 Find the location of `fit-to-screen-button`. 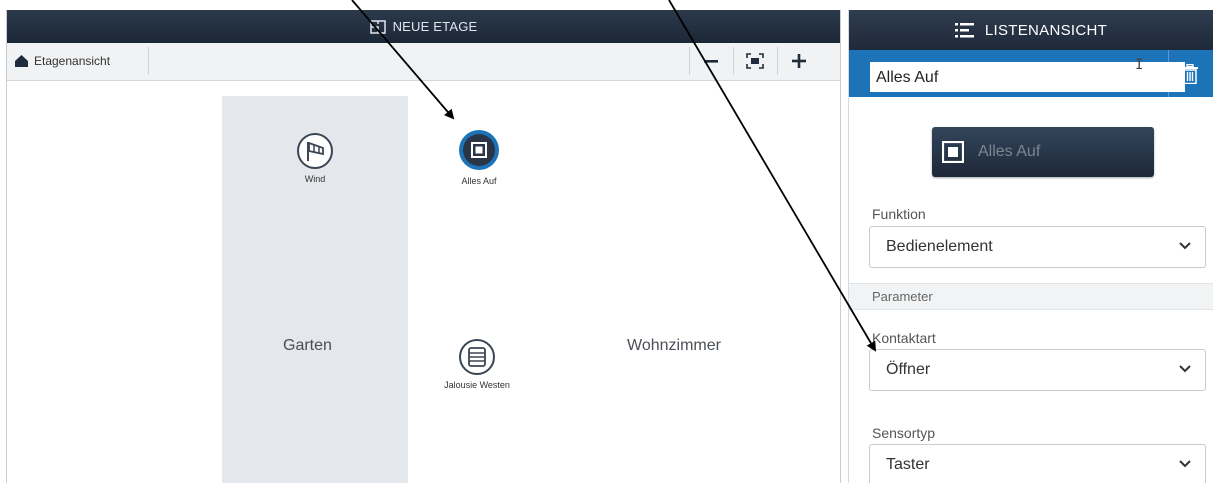

fit-to-screen-button is located at coordinates (754, 61).